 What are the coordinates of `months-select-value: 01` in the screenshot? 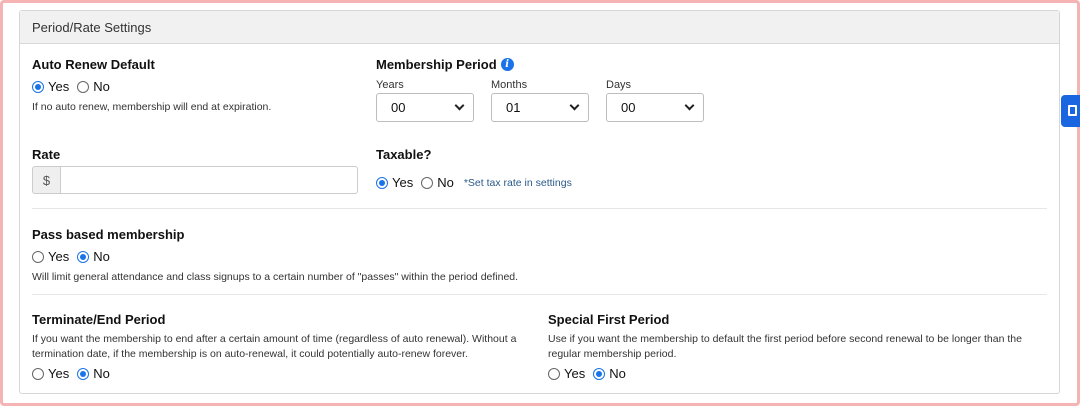 It's located at (513, 107).